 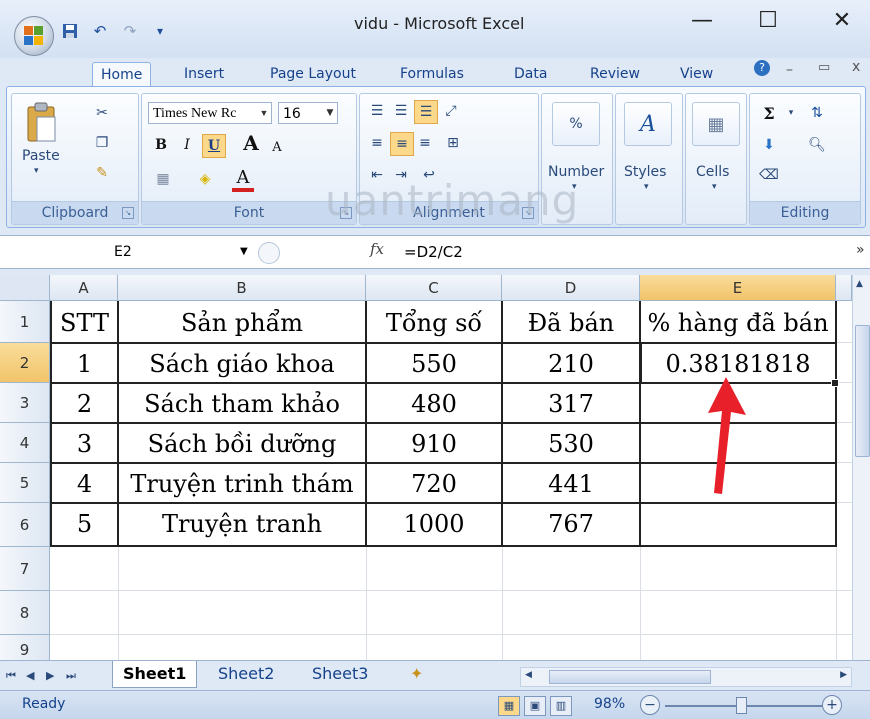 I want to click on tab-page-layout: Page Layout, so click(x=313, y=74).